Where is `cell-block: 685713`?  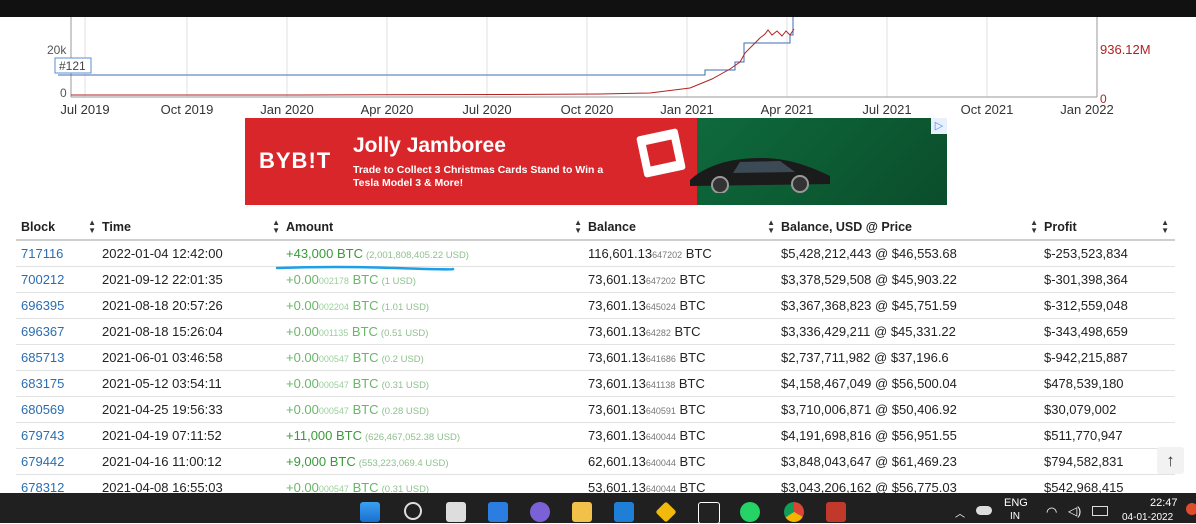
cell-block: 685713 is located at coordinates (59, 357).